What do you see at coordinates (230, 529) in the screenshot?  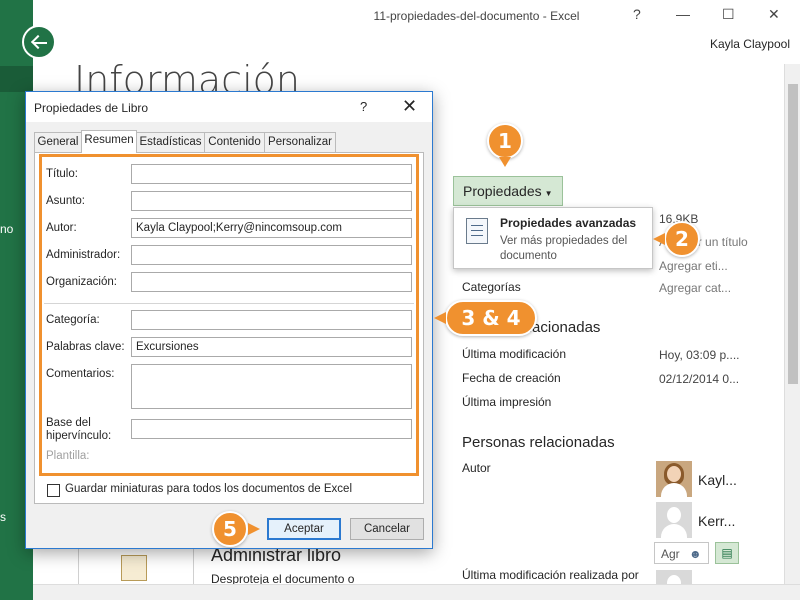 I see `step-callout-5: 5` at bounding box center [230, 529].